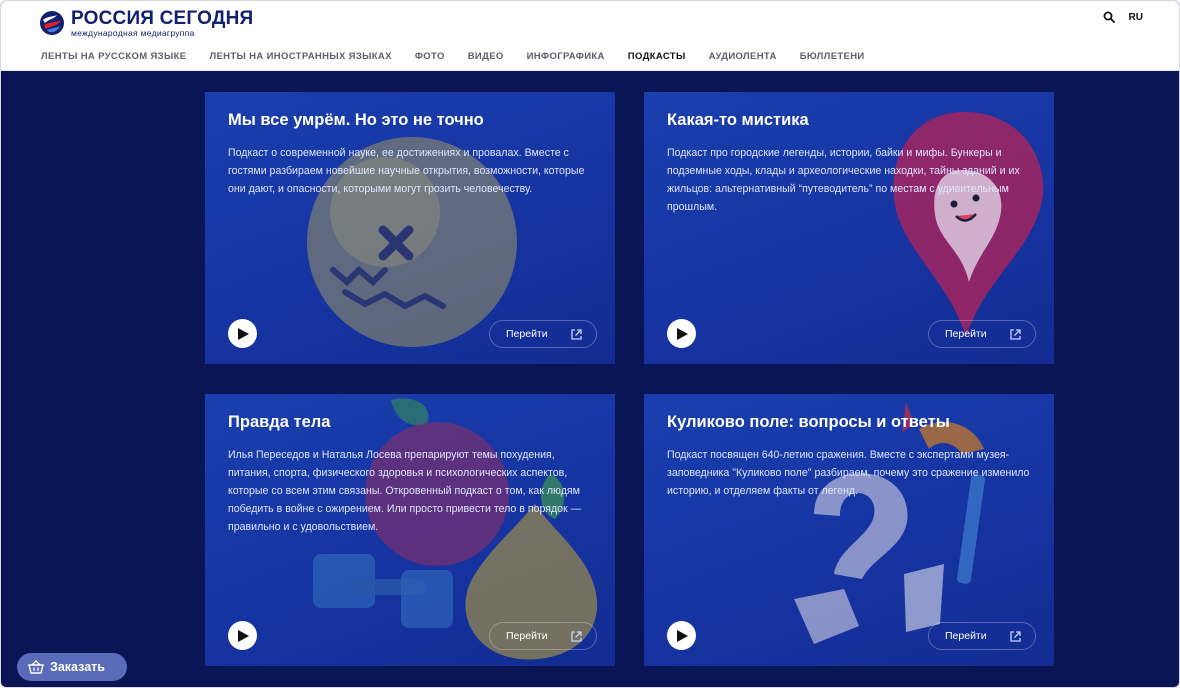 The width and height of the screenshot is (1180, 688). Describe the element at coordinates (1109, 17) in the screenshot. I see `search-icon` at that location.